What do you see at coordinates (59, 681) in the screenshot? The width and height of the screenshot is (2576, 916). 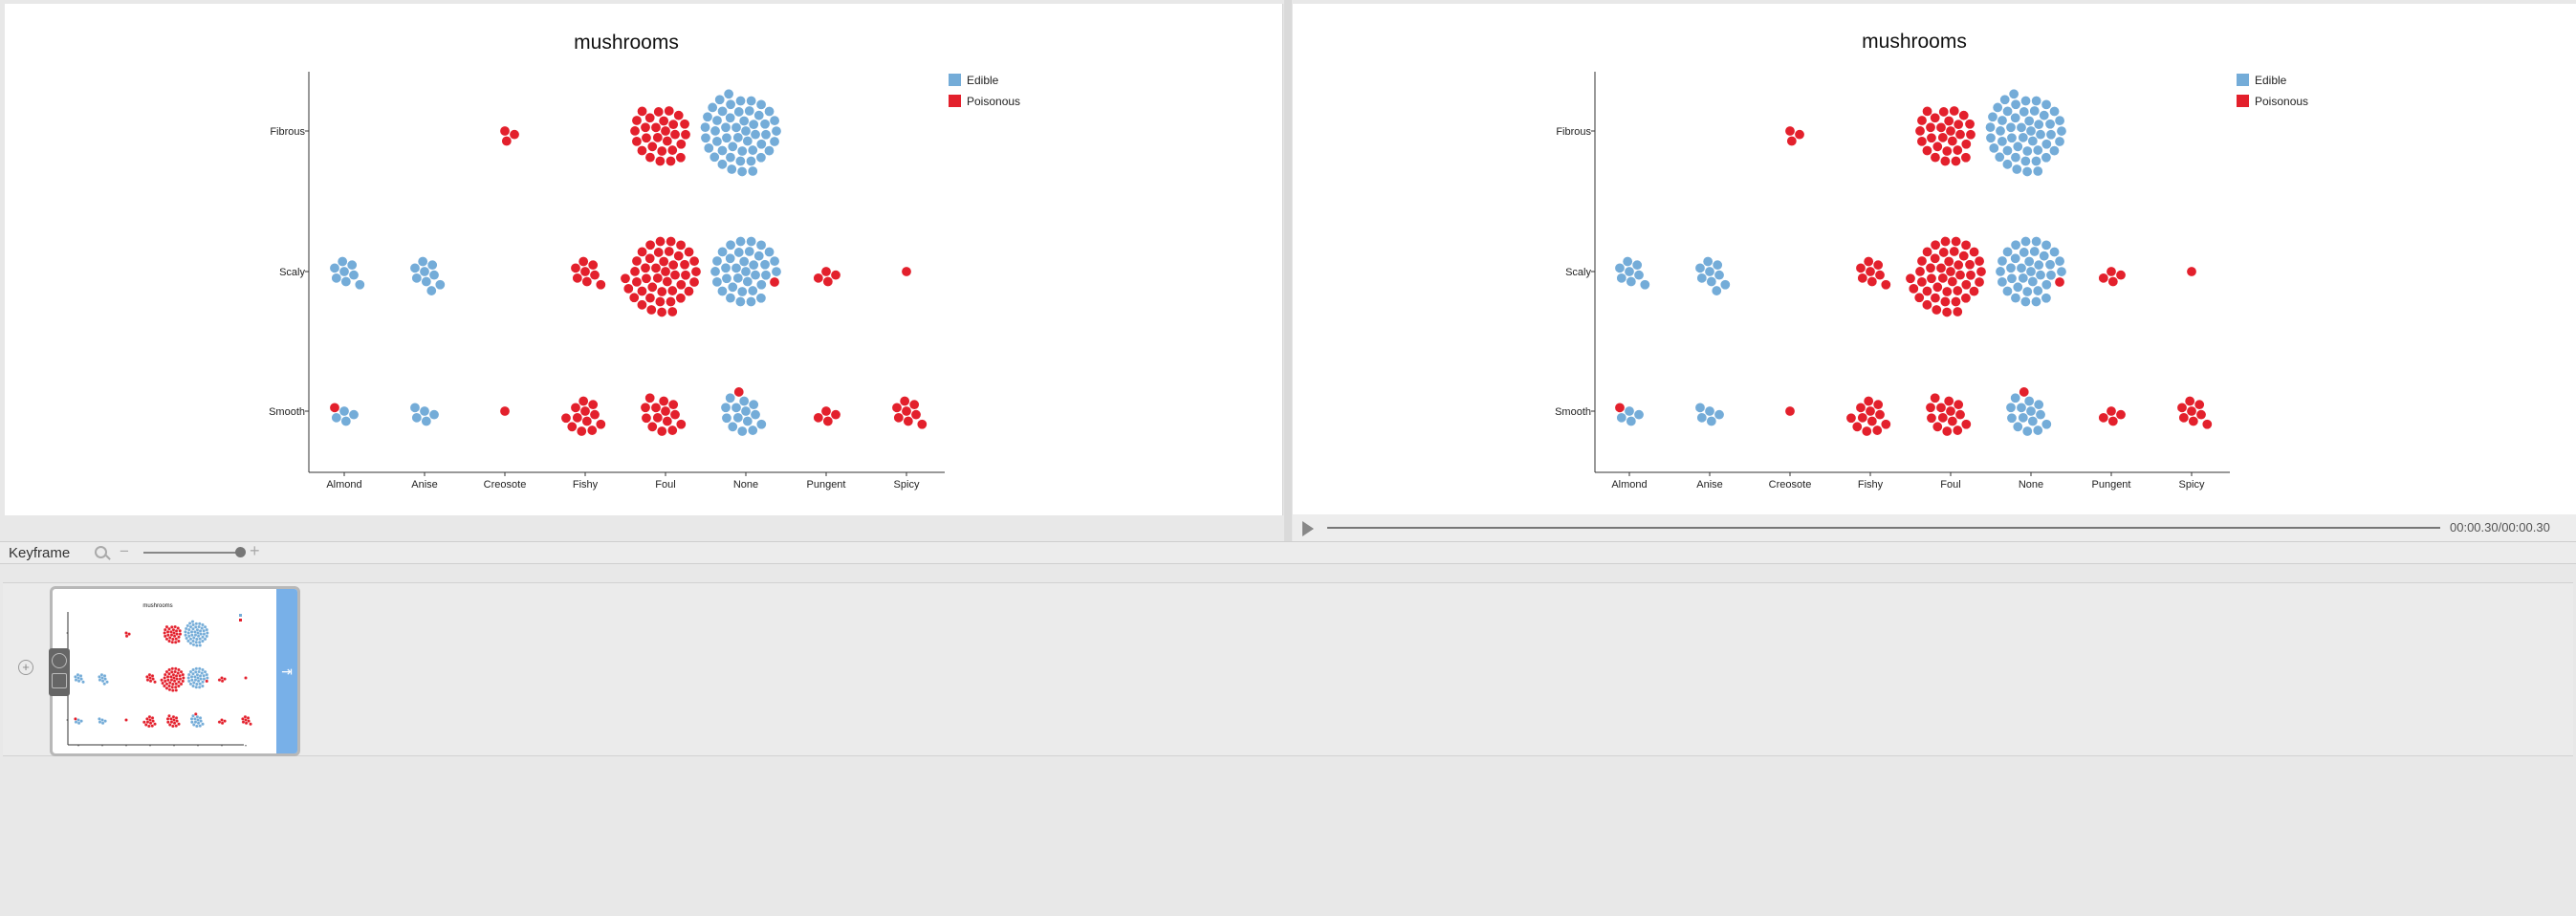 I see `edit-icon` at bounding box center [59, 681].